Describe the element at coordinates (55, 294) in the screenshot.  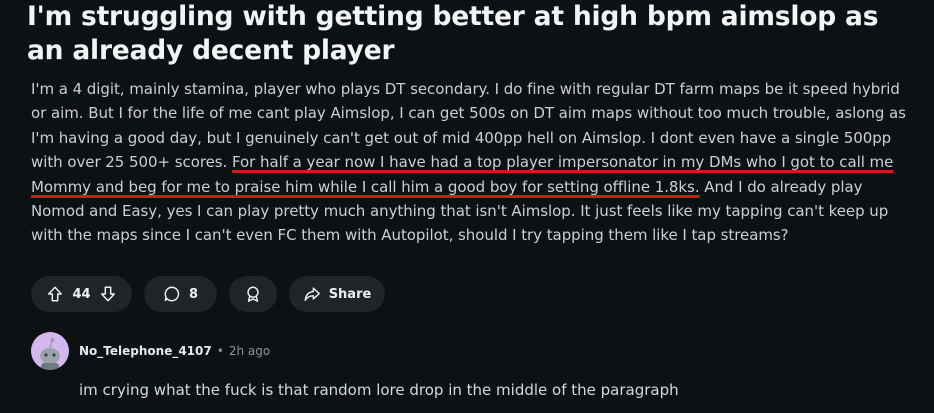
I see `arrow-up-icon` at that location.